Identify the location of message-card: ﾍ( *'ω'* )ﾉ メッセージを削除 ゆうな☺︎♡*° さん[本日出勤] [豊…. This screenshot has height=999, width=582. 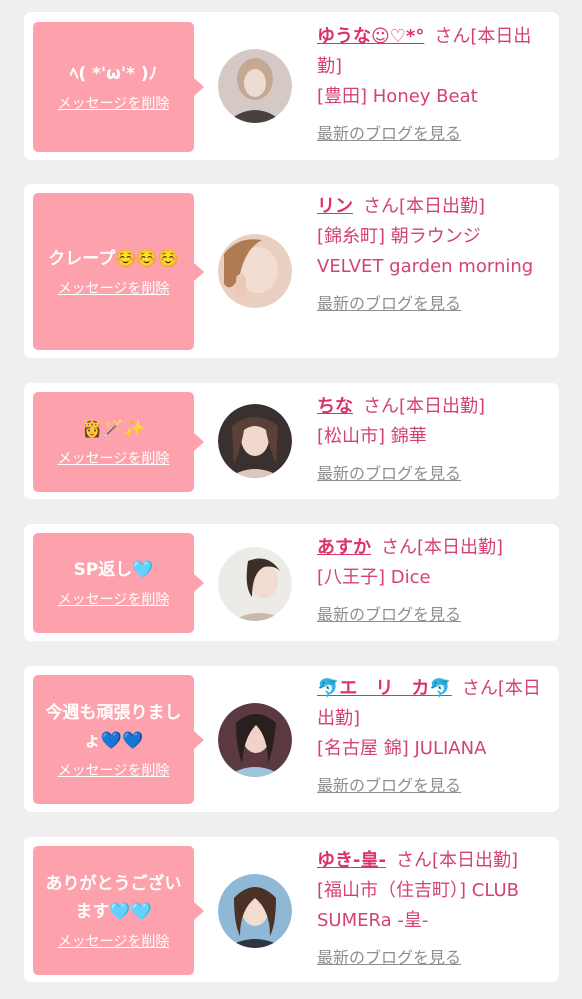
(291, 86).